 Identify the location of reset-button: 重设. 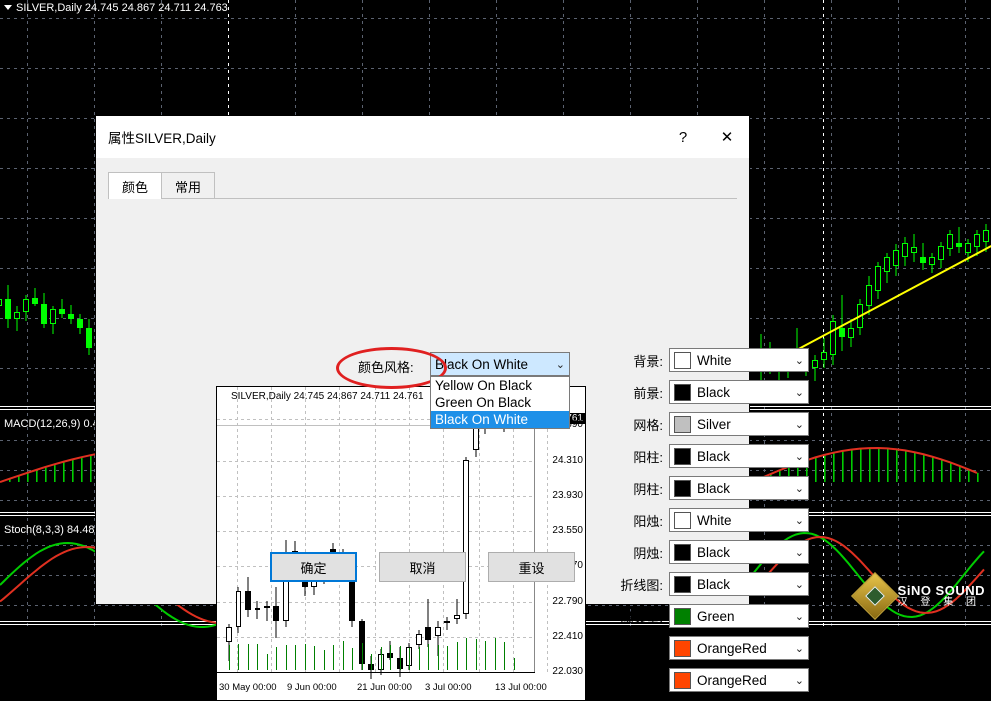
(531, 567).